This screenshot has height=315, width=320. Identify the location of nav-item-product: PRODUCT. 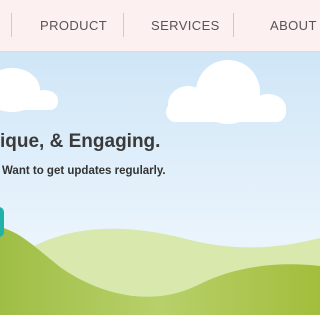
(73, 25).